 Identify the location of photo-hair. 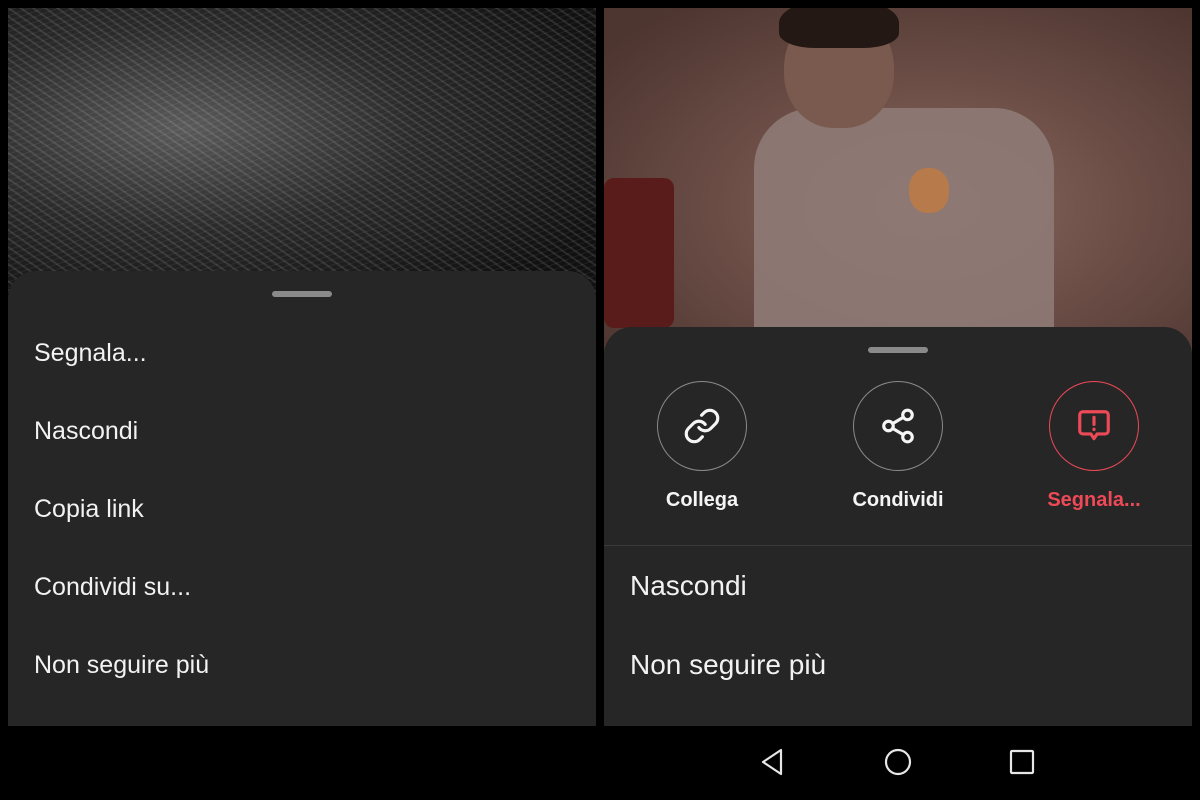
(839, 28).